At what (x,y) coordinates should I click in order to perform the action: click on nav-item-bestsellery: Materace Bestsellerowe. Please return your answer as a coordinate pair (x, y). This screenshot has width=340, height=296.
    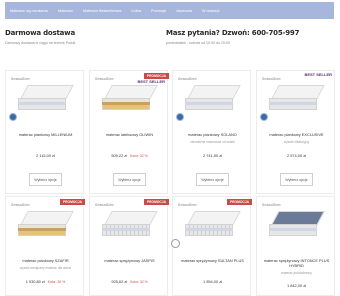
    Looking at the image, I should click on (102, 11).